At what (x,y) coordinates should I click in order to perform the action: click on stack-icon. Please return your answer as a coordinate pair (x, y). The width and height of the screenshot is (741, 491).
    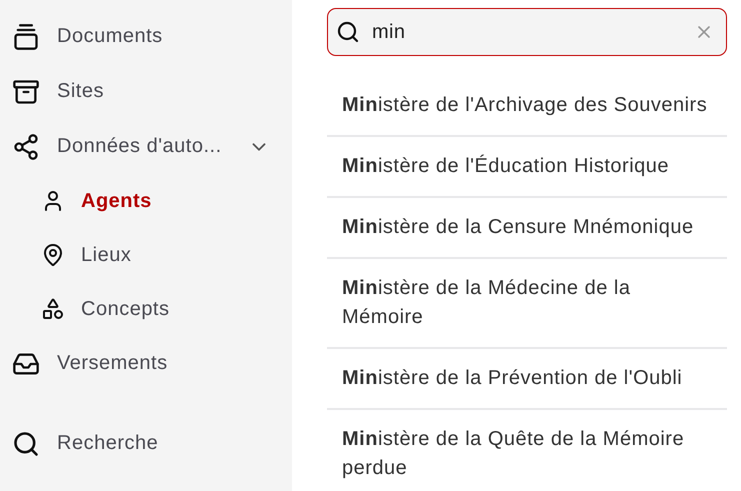
    Looking at the image, I should click on (26, 36).